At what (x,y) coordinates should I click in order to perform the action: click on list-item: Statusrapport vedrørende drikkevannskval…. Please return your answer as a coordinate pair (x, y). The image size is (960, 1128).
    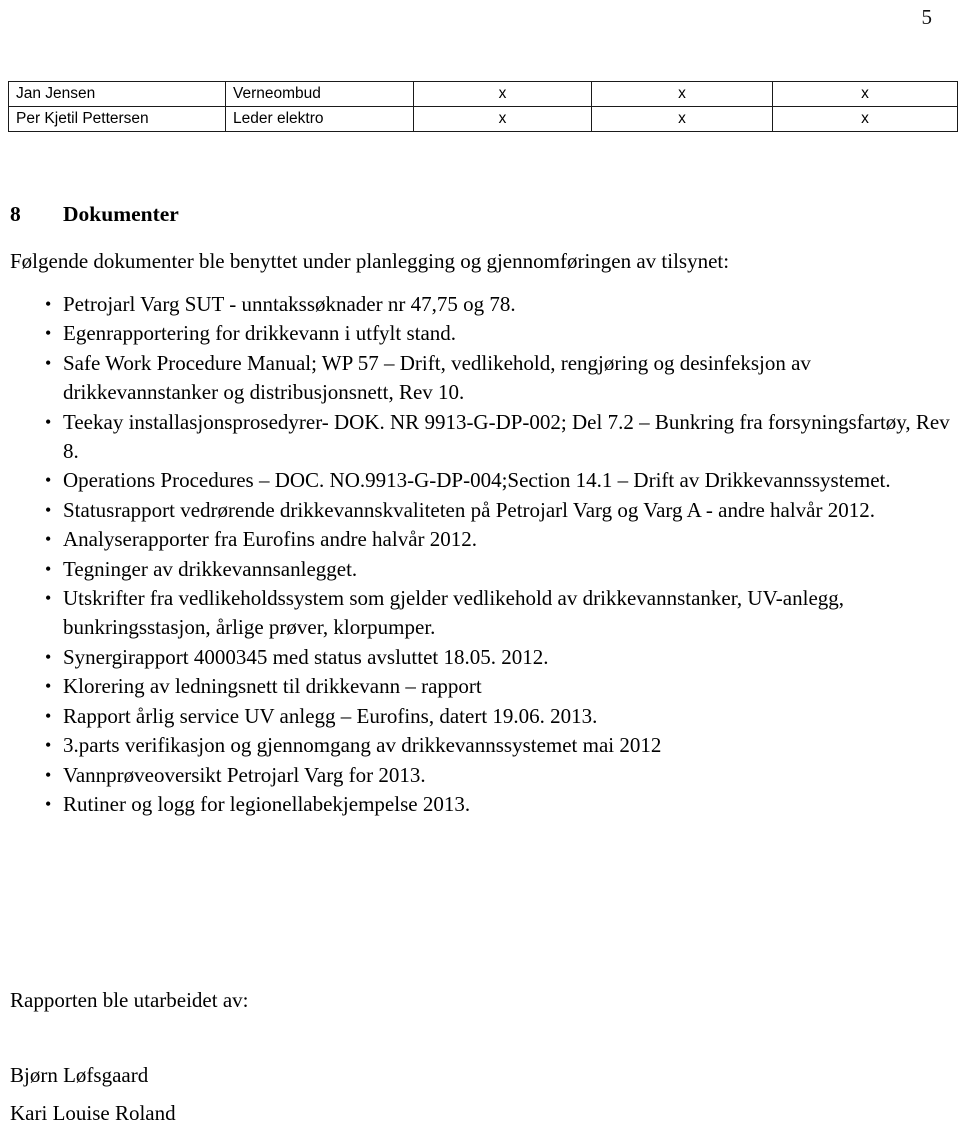
    Looking at the image, I should click on (481, 511).